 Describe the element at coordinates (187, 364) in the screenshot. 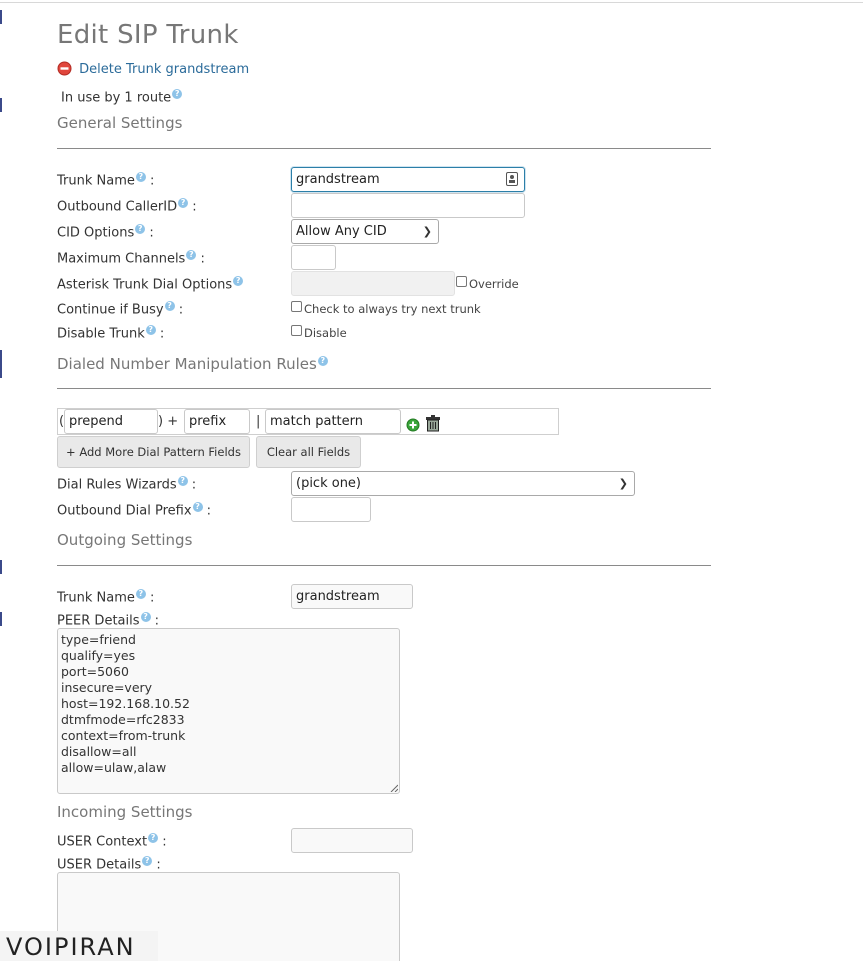

I see `dial-rules-title: Dialed Number Manipulation Rules` at that location.